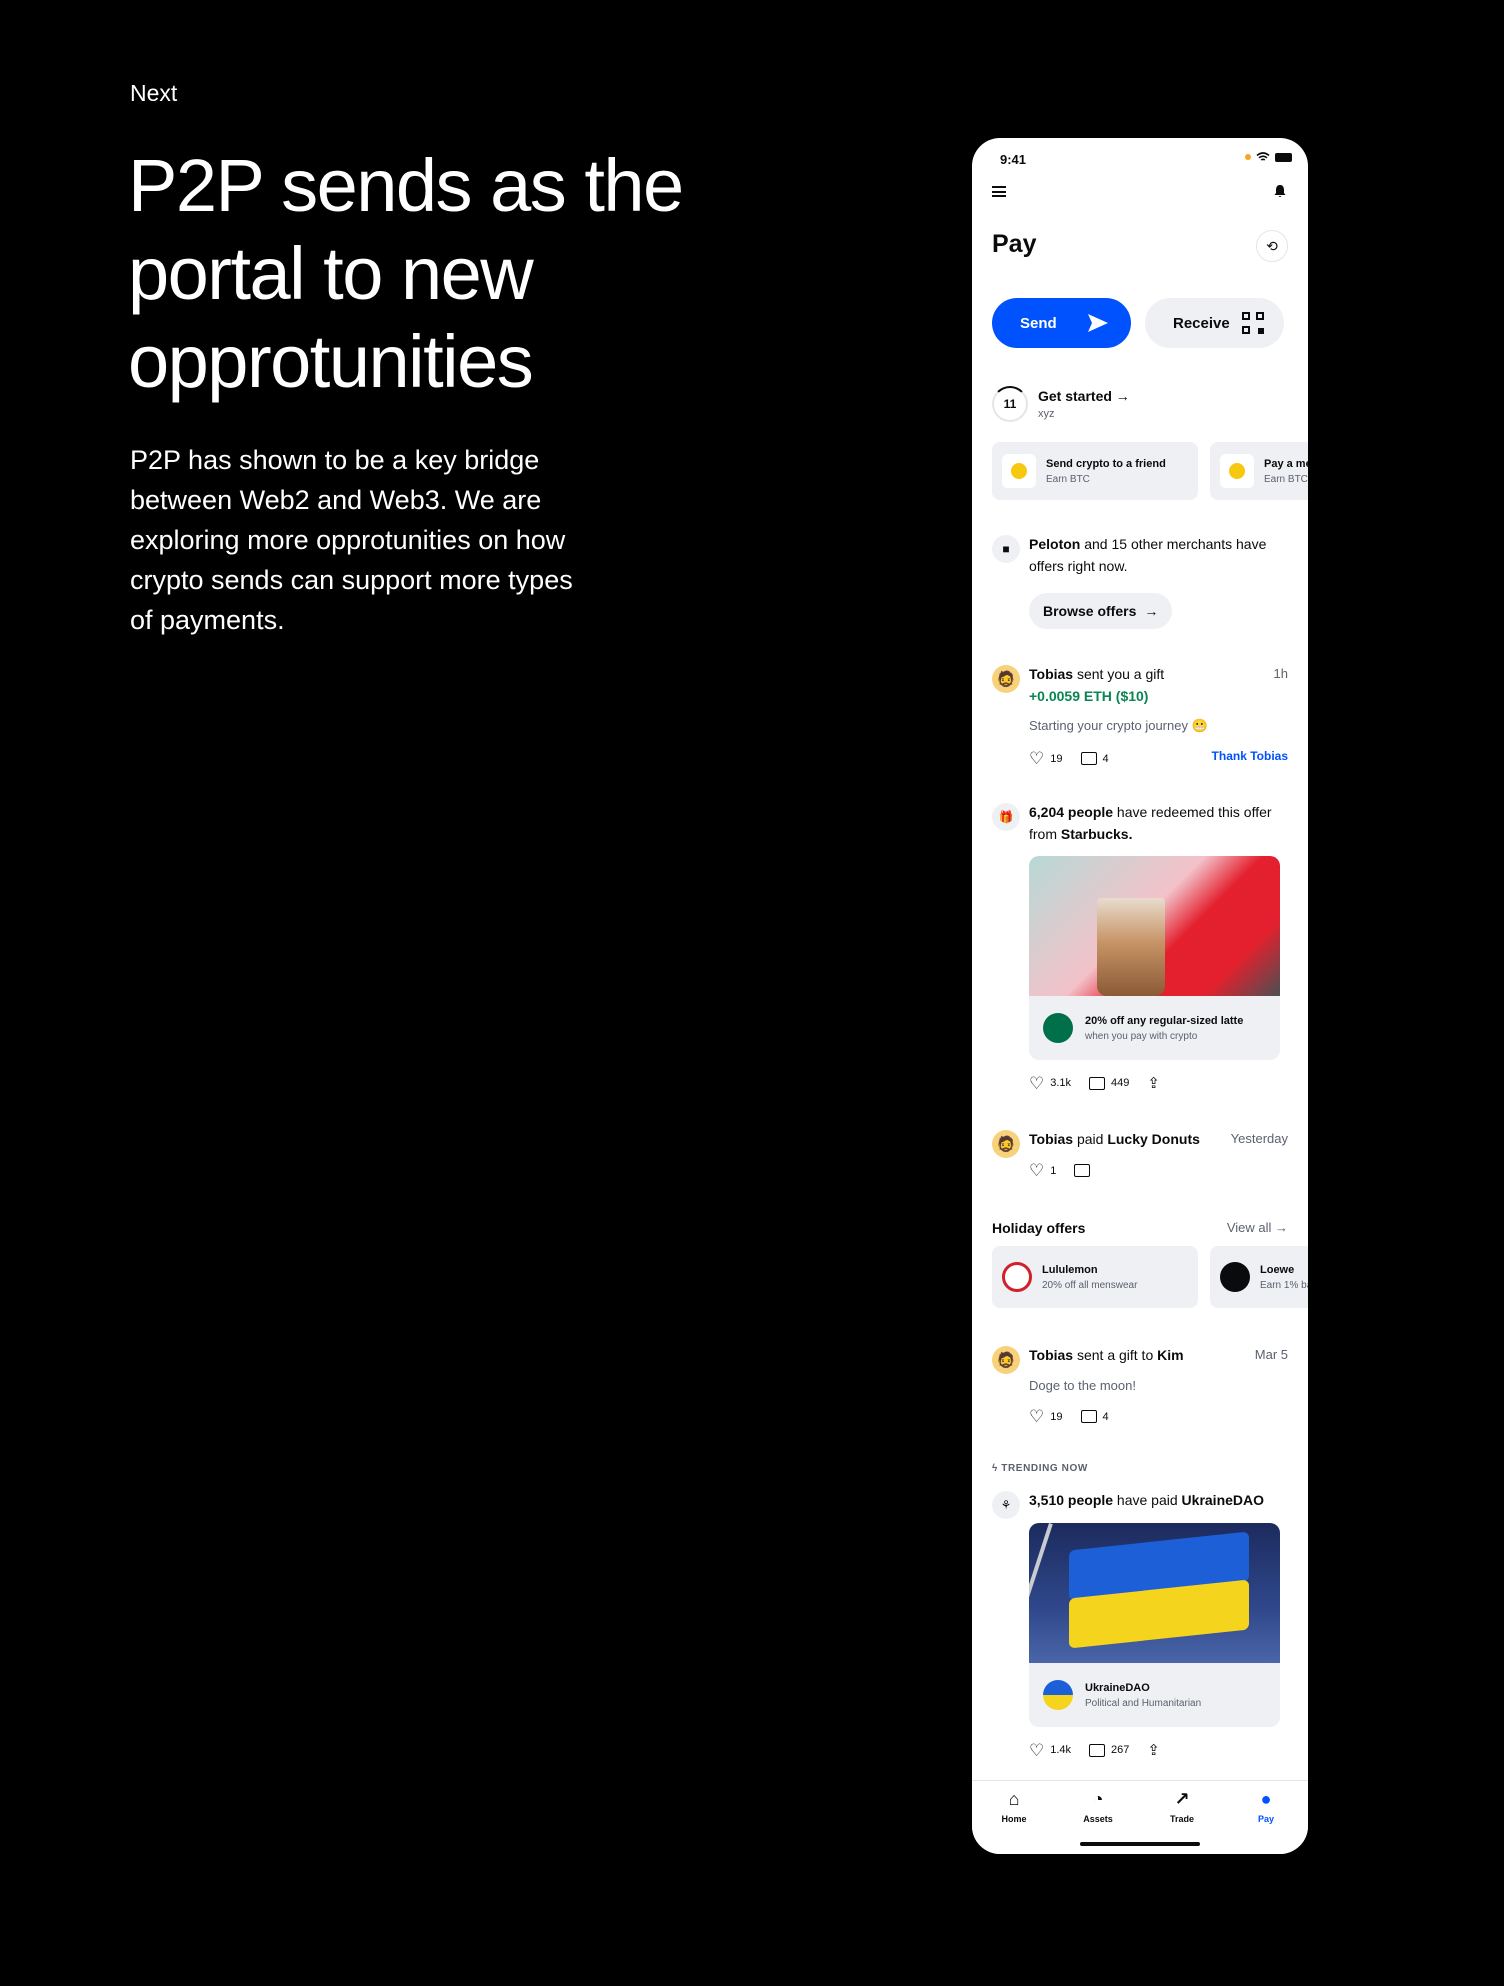 The width and height of the screenshot is (1504, 1986). I want to click on eyebrow: Next, so click(154, 93).